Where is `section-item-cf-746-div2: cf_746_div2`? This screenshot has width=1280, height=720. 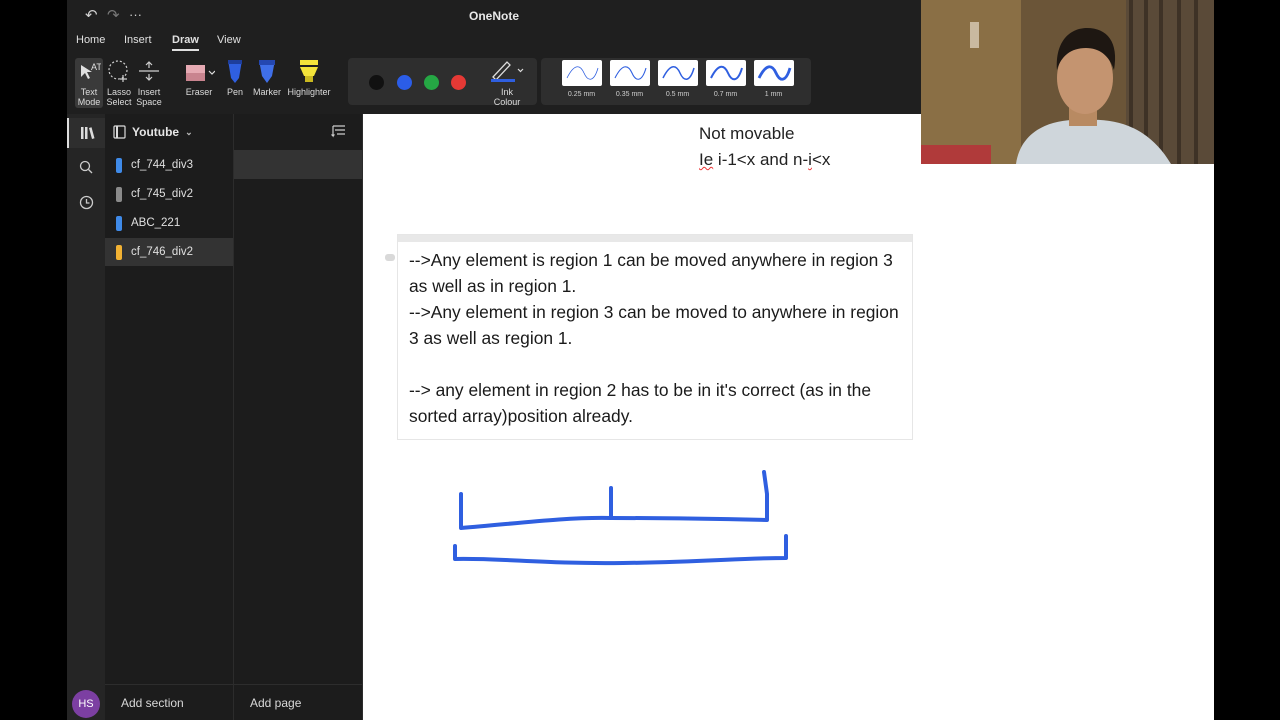
section-item-cf-746-div2: cf_746_div2 is located at coordinates (169, 252).